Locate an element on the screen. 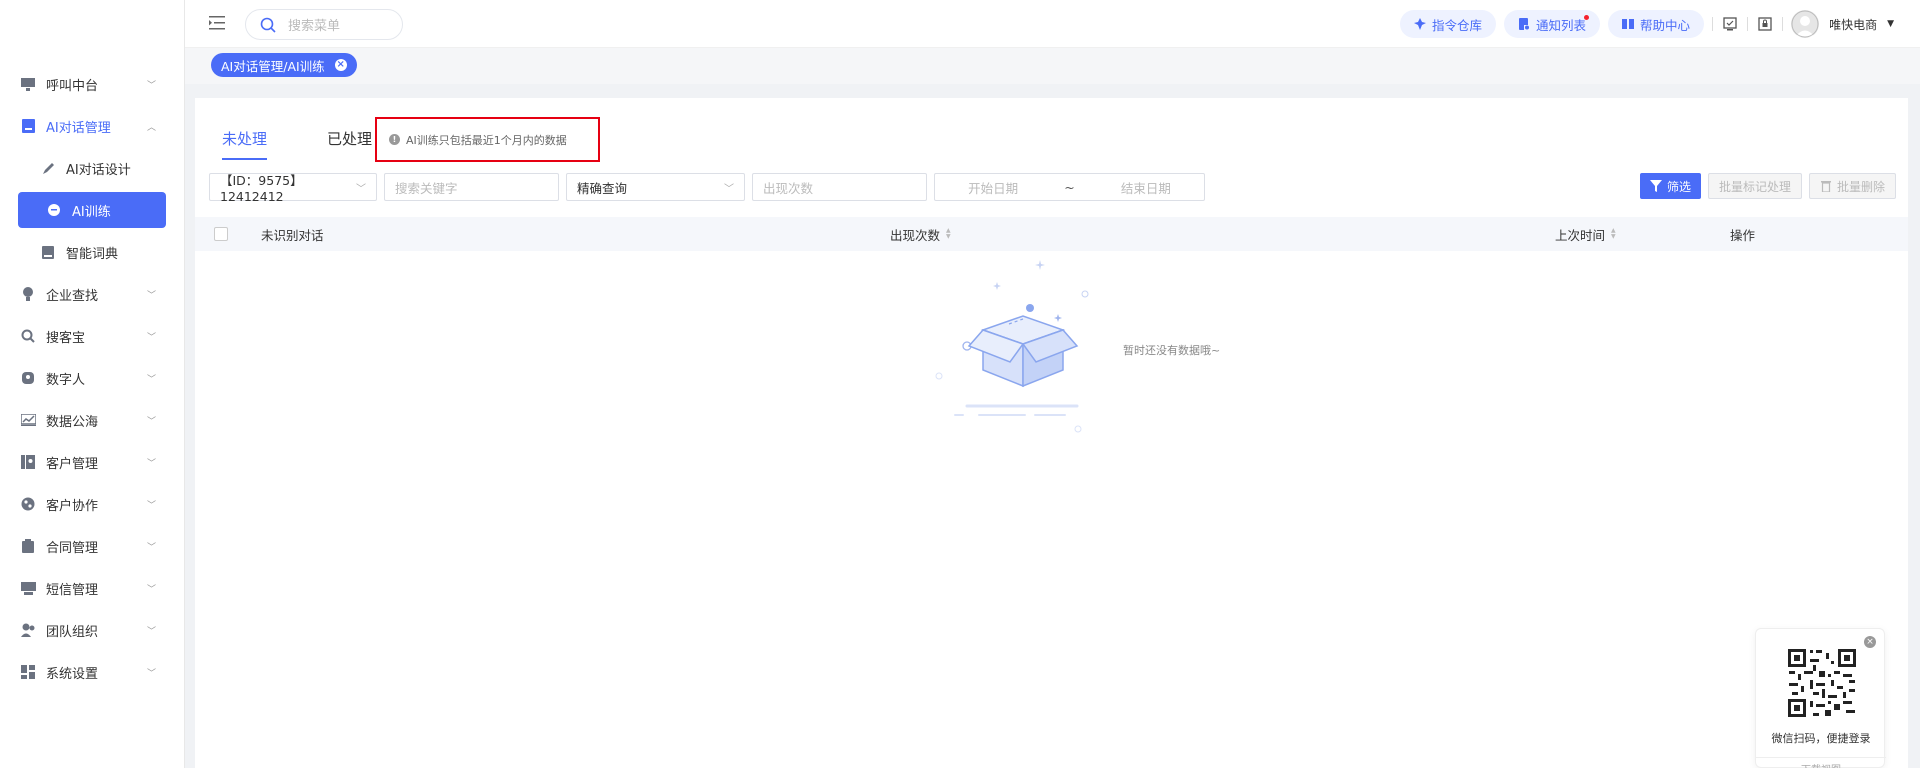  empty-text: 暂时还没有数据哦~ is located at coordinates (1172, 350).